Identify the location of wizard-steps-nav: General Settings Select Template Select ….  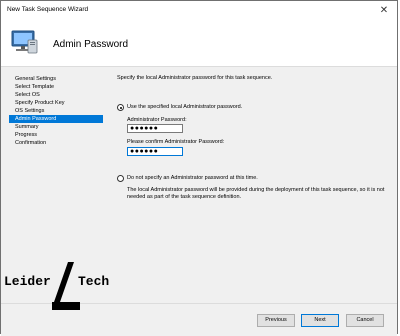
(56, 111).